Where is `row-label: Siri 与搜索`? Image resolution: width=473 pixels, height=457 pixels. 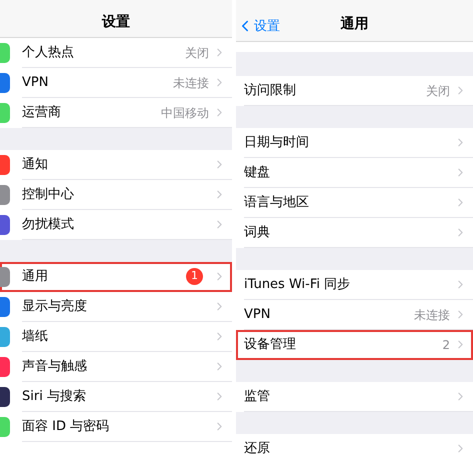
row-label: Siri 与搜索 is located at coordinates (54, 397).